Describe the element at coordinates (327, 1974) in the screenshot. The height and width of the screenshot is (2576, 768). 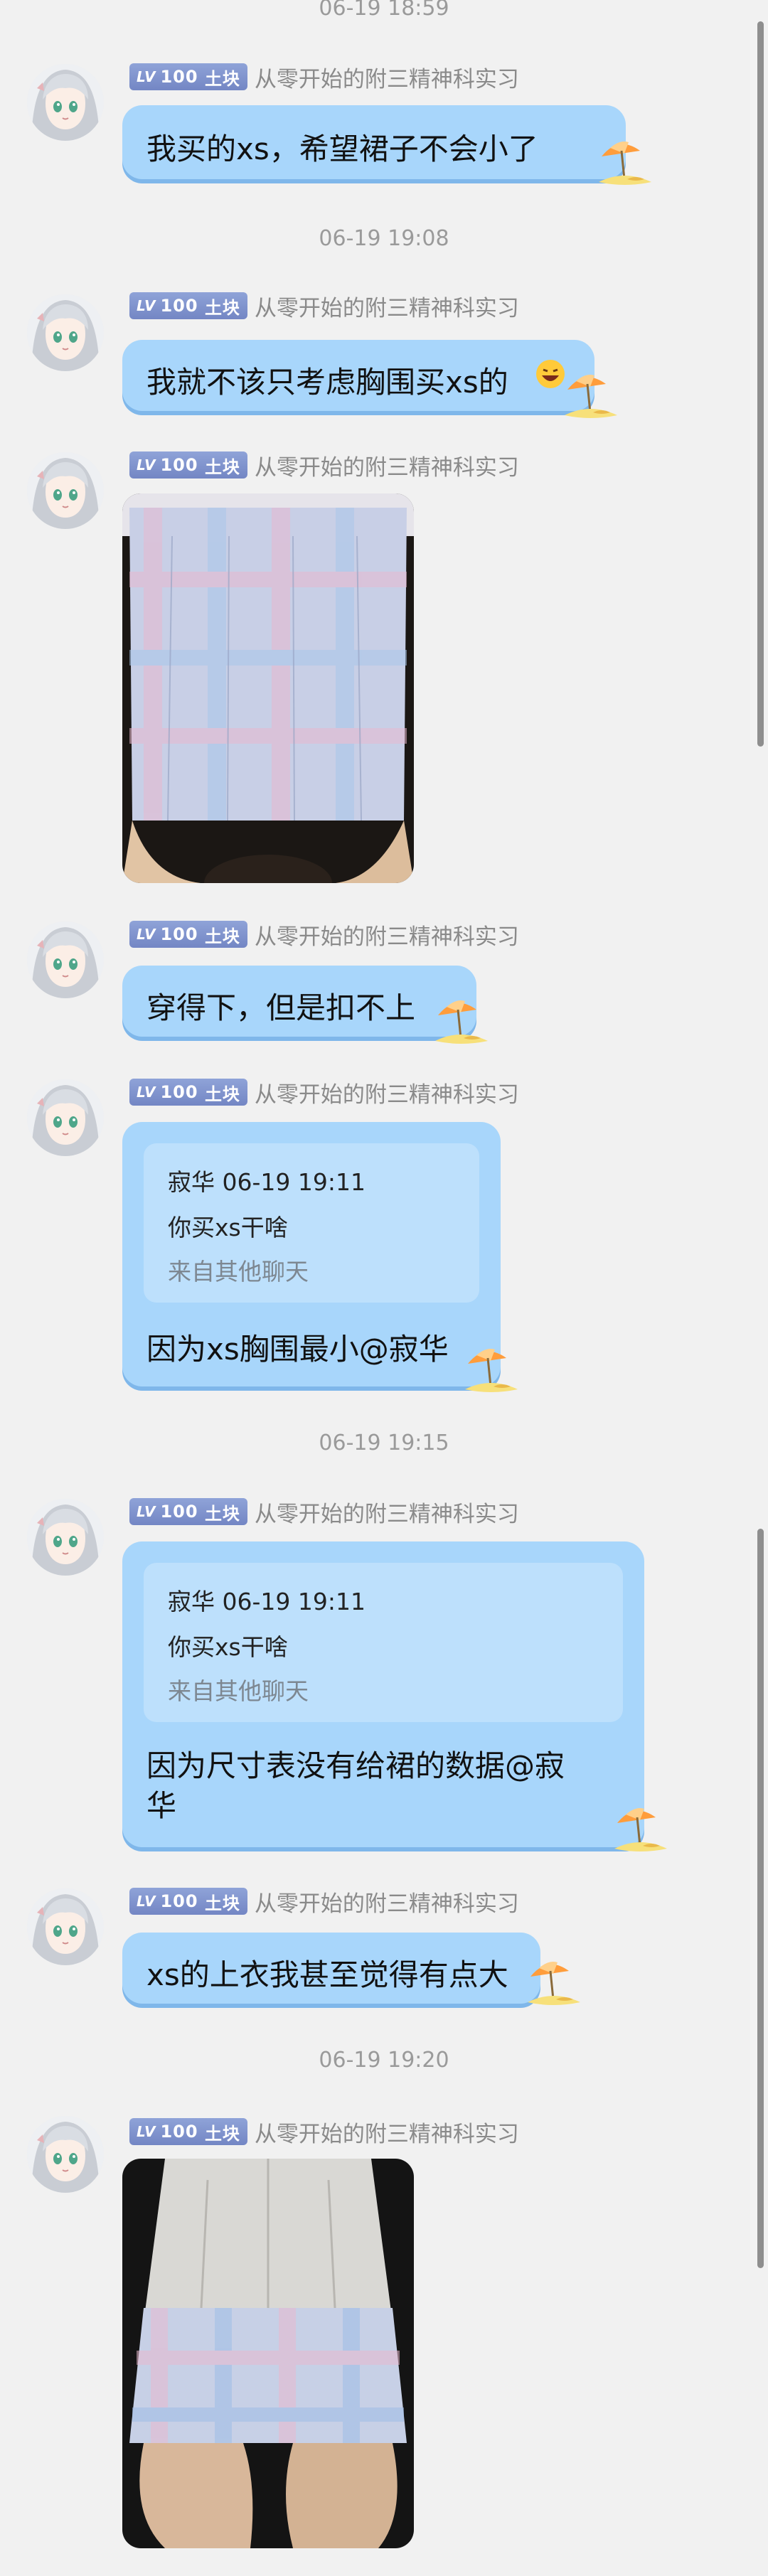
I see `message-text: xs的上衣我甚至觉得有点大` at that location.